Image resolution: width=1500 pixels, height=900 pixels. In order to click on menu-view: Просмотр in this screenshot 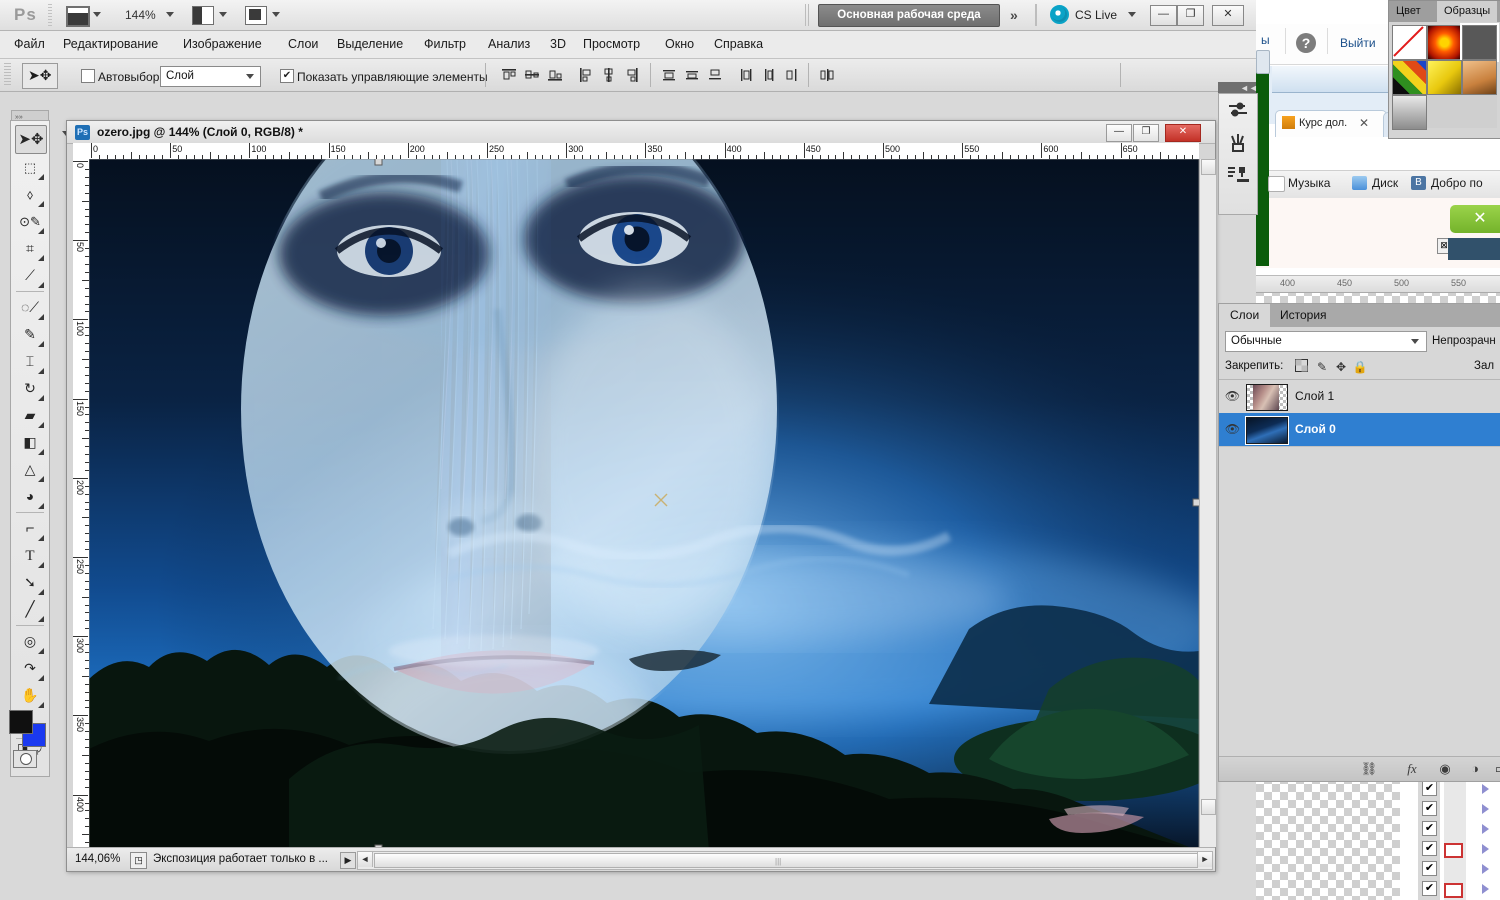, I will do `click(611, 44)`.